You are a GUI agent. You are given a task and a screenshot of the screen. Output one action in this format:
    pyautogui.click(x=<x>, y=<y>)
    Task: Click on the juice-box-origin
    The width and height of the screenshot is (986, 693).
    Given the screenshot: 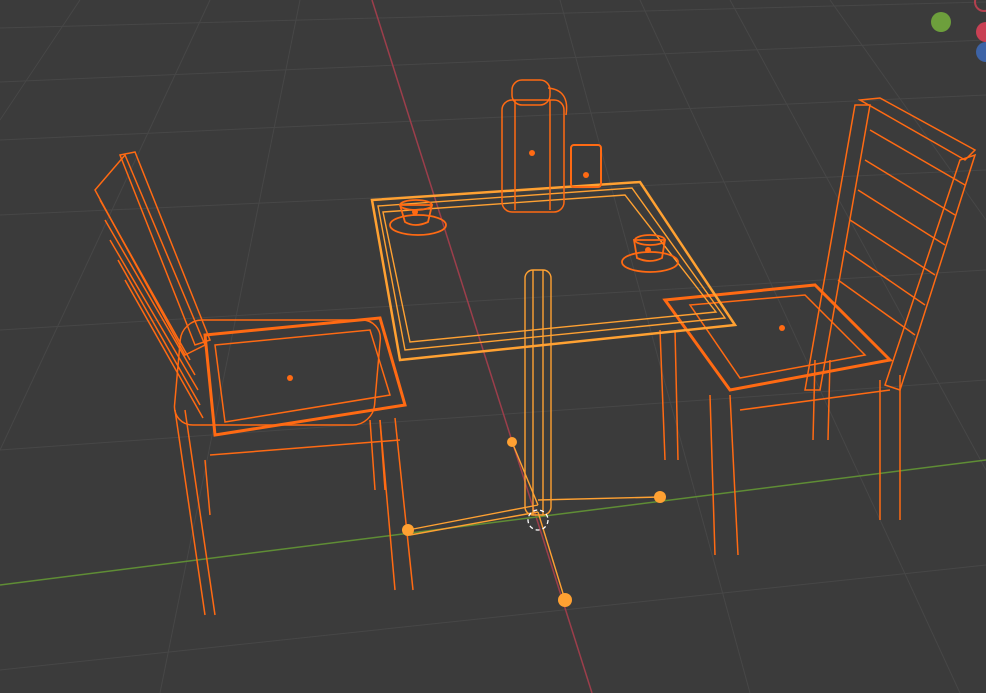 What is the action you would take?
    pyautogui.click(x=586, y=175)
    